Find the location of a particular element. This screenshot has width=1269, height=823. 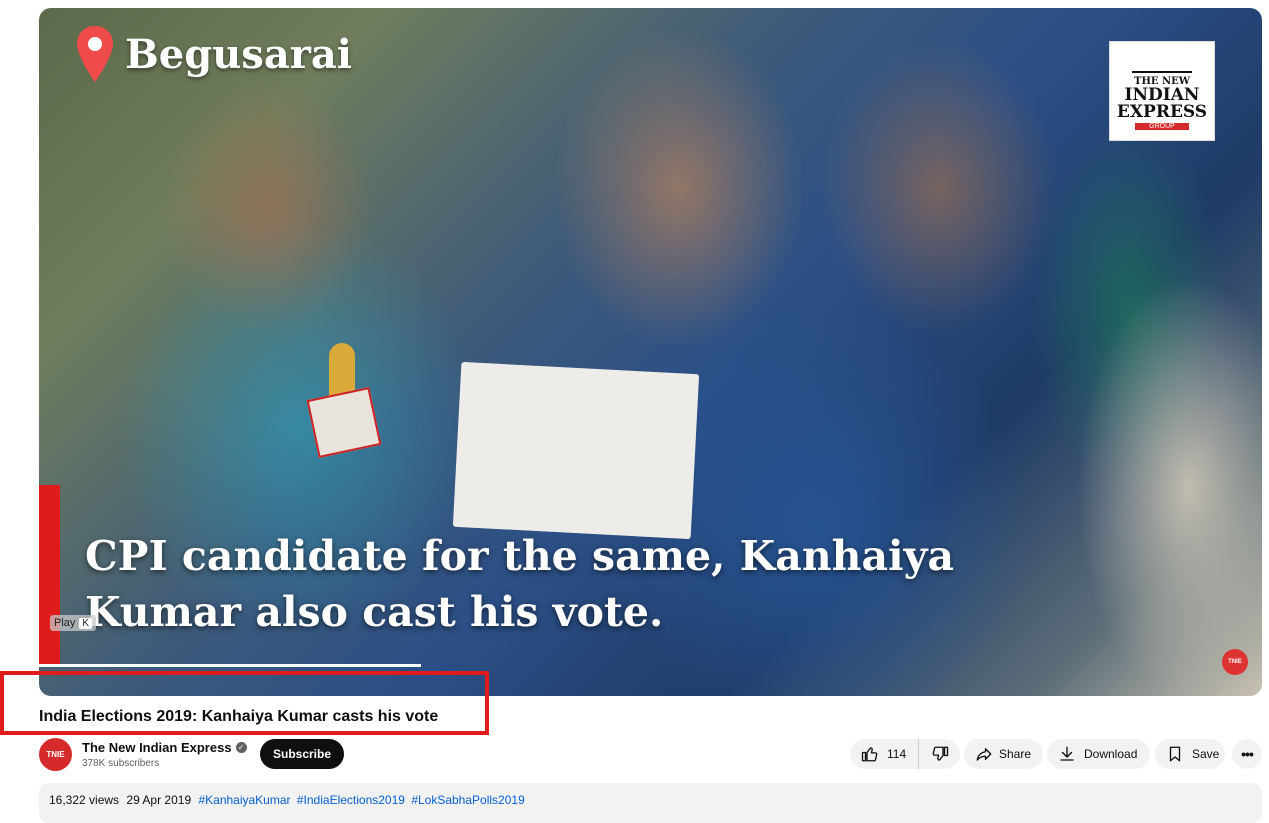

channel-avatar: TNIE is located at coordinates (55, 754).